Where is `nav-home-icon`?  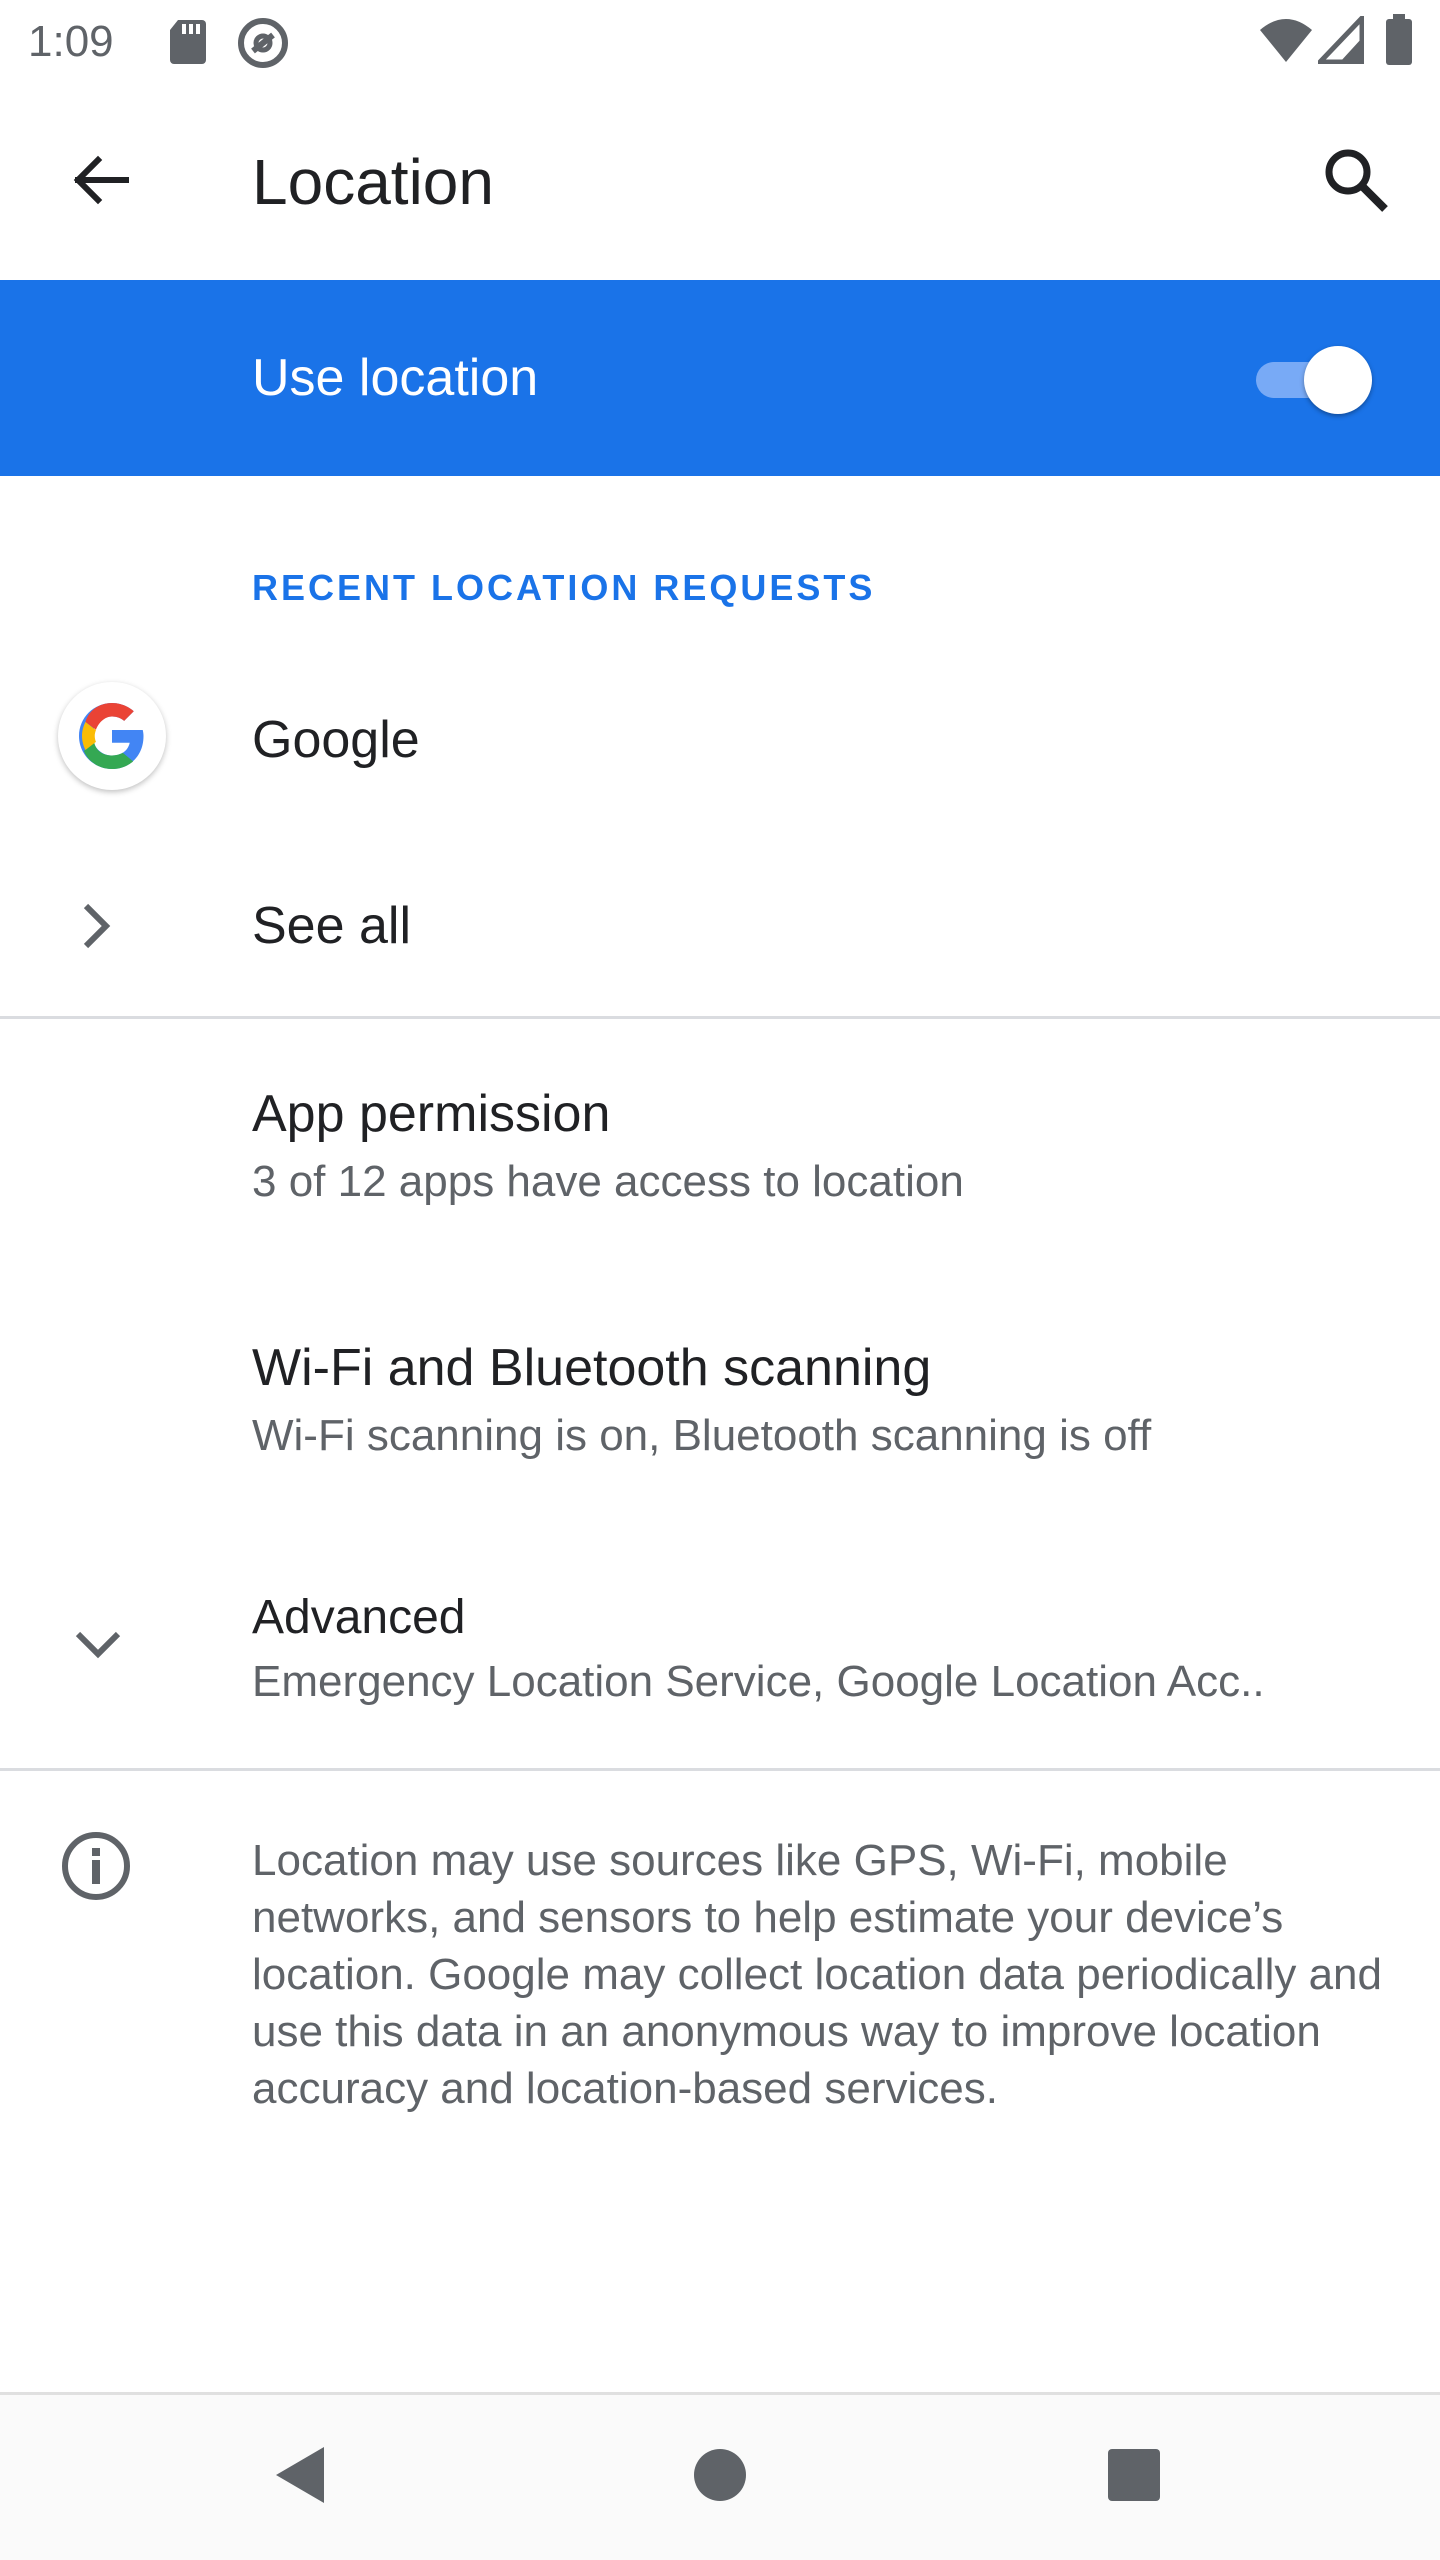 nav-home-icon is located at coordinates (720, 2475).